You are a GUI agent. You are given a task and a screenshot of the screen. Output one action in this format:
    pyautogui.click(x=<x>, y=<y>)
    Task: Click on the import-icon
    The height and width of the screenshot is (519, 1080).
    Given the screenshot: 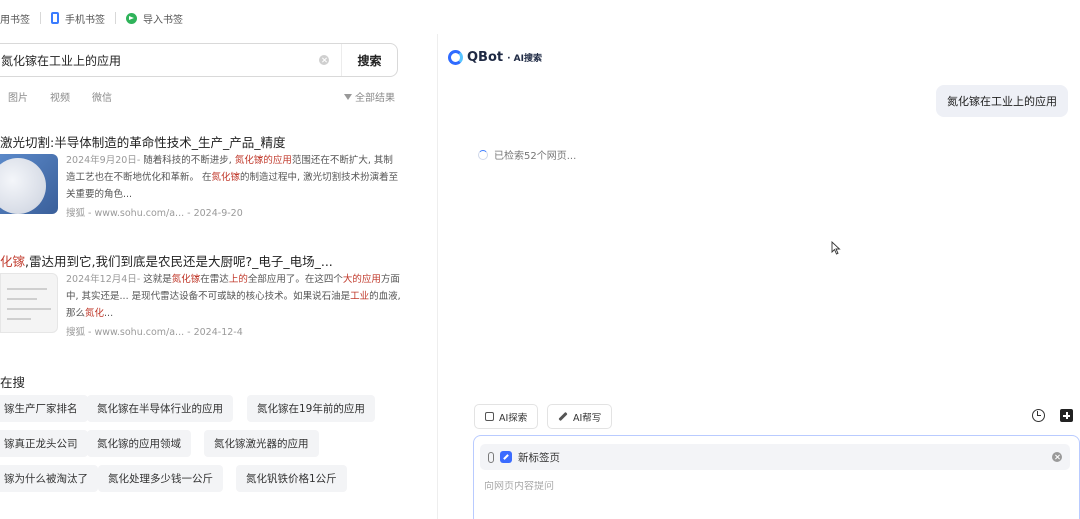 What is the action you would take?
    pyautogui.click(x=131, y=18)
    